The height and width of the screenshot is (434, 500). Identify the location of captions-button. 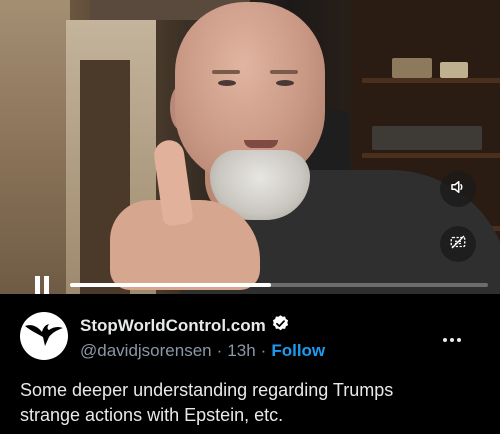
(458, 244).